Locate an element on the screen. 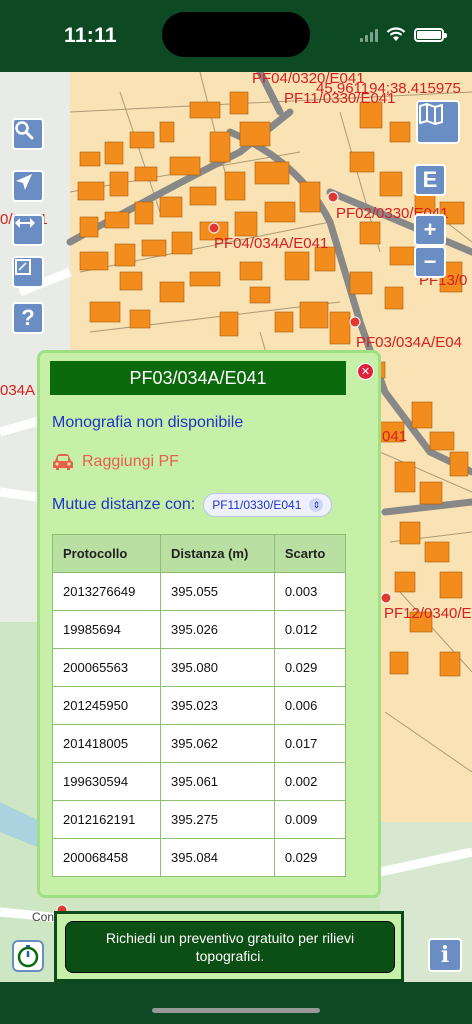 This screenshot has height=1024, width=472. status-icons is located at coordinates (403, 34).